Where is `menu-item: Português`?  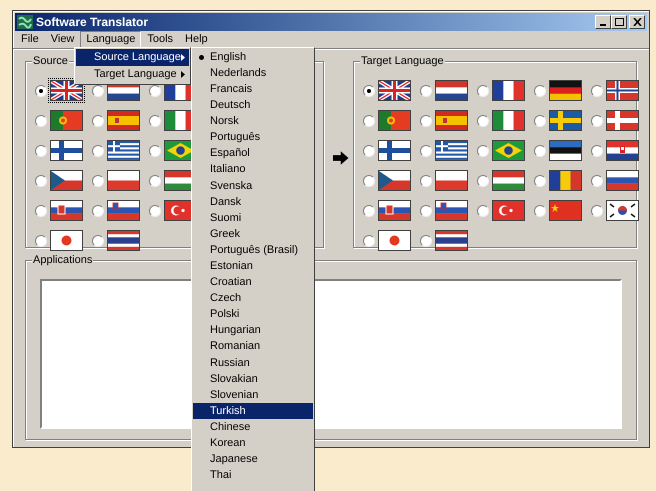
menu-item: Português is located at coordinates (253, 137).